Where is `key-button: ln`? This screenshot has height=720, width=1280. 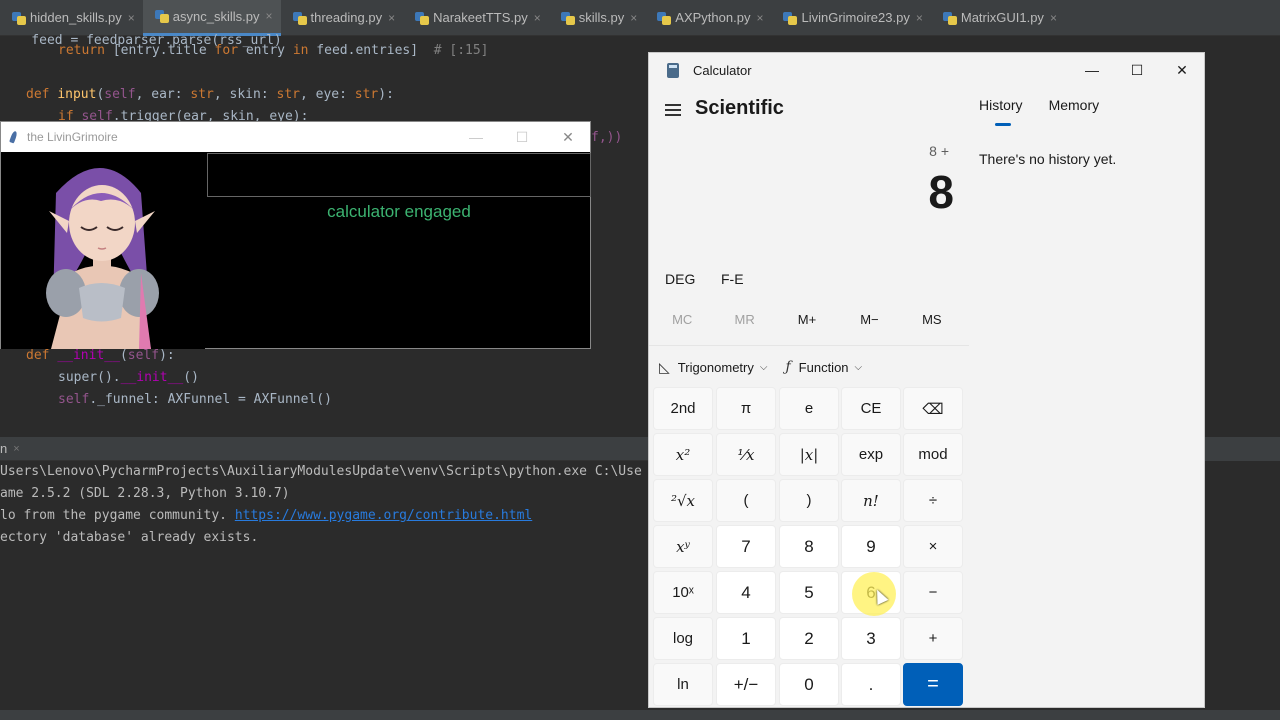
key-button: ln is located at coordinates (683, 684).